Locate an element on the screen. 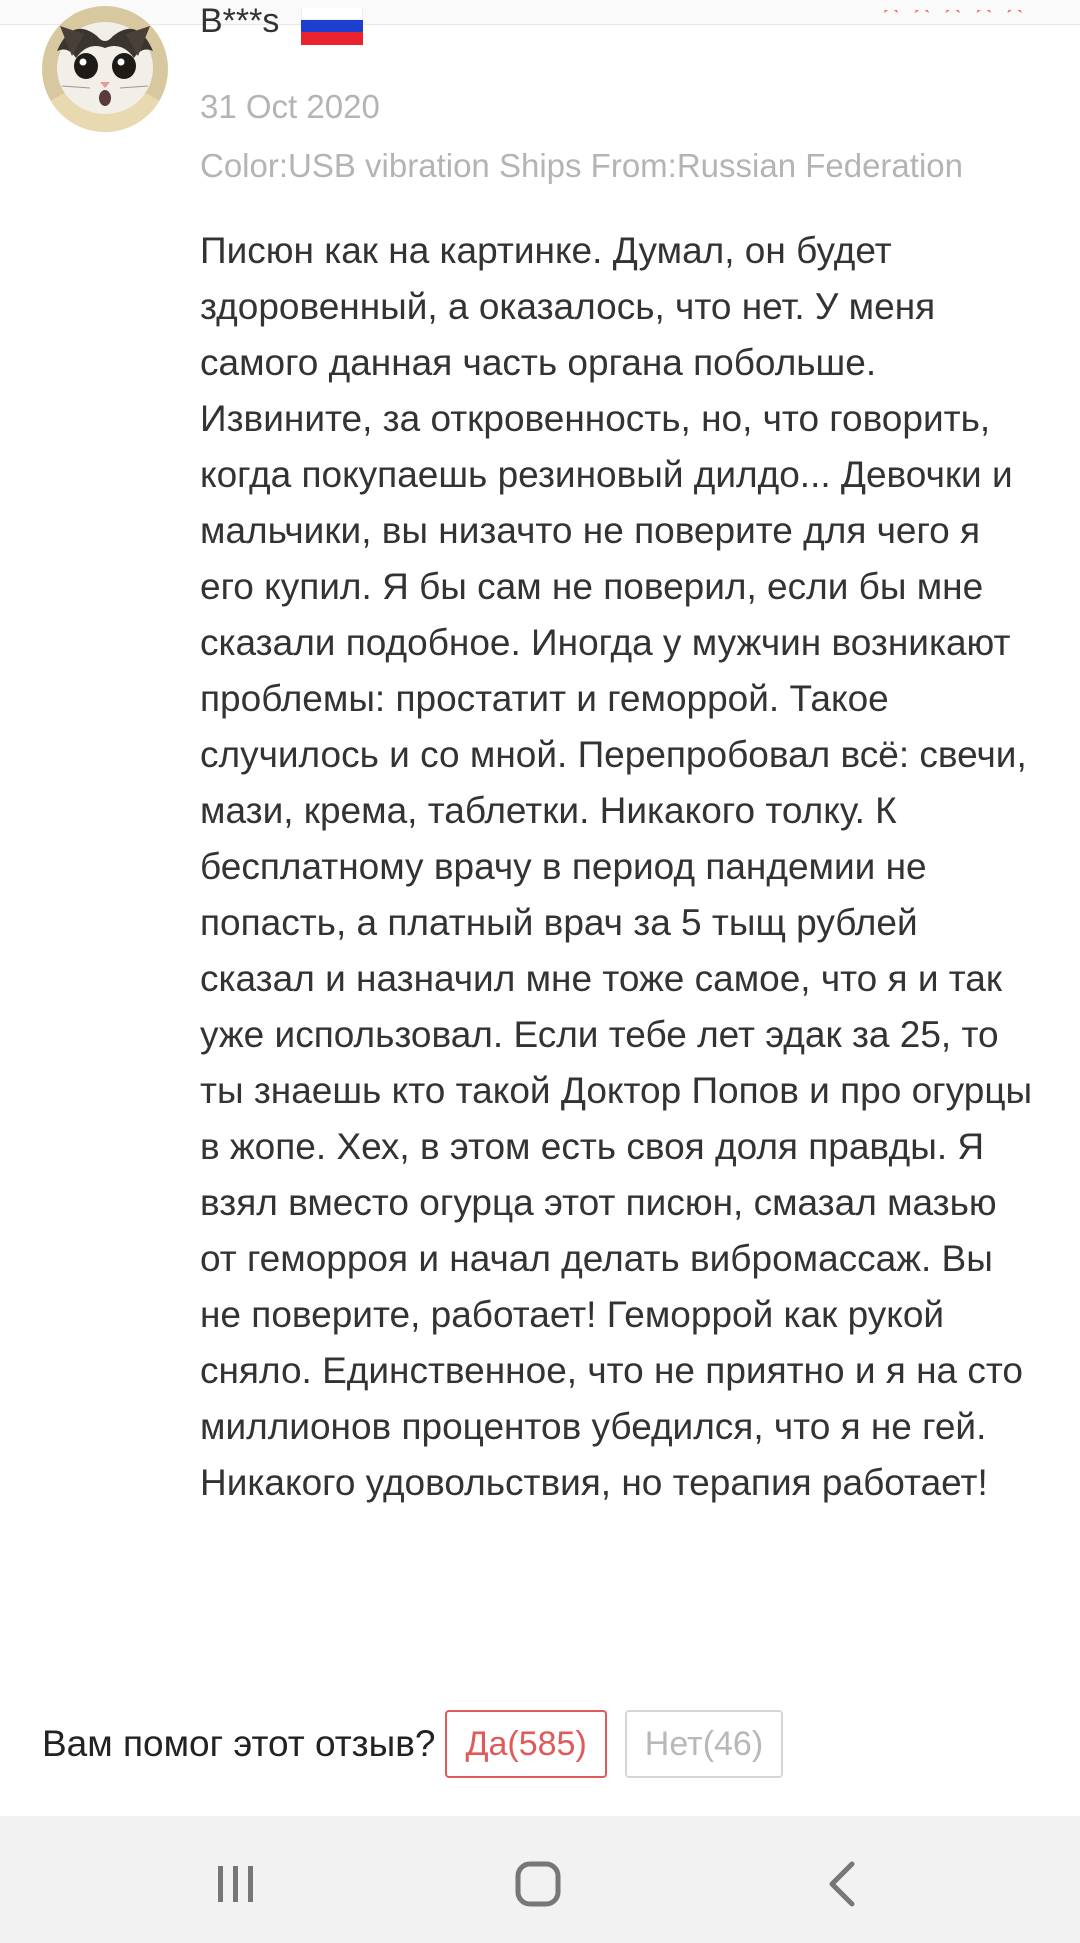 The image size is (1080, 1943). helpful-row: Вам помог этот отзыв? Да(585) Нет(46) is located at coordinates (421, 1744).